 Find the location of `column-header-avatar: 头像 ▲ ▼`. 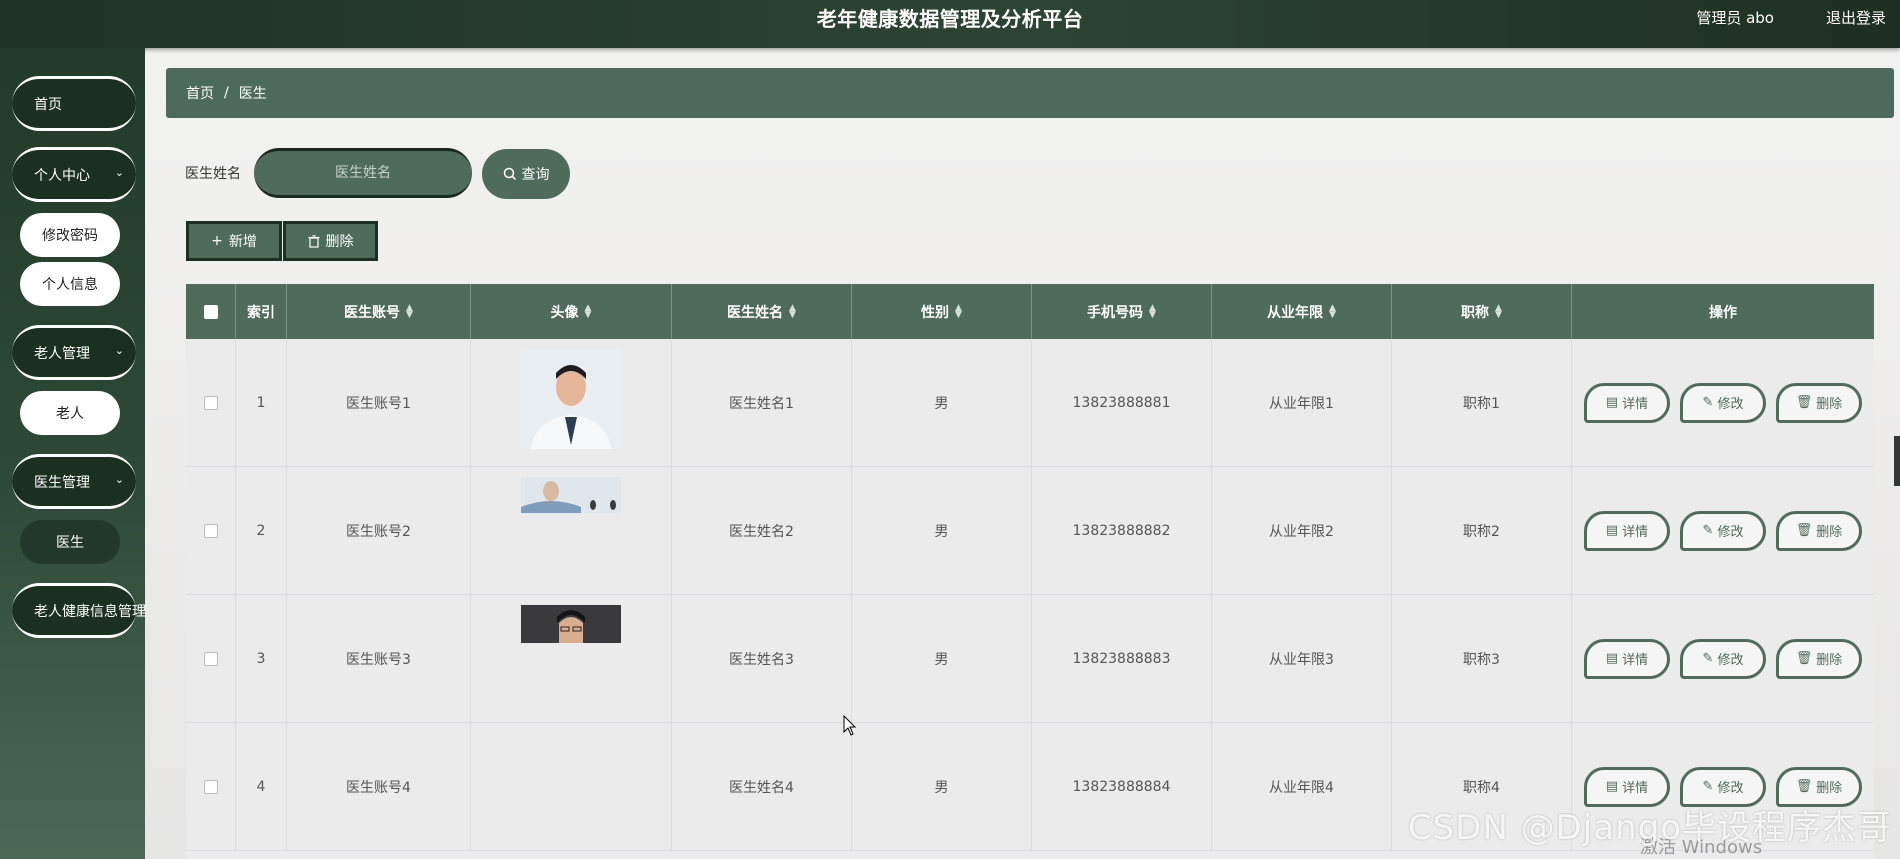

column-header-avatar: 头像 ▲ ▼ is located at coordinates (571, 311).